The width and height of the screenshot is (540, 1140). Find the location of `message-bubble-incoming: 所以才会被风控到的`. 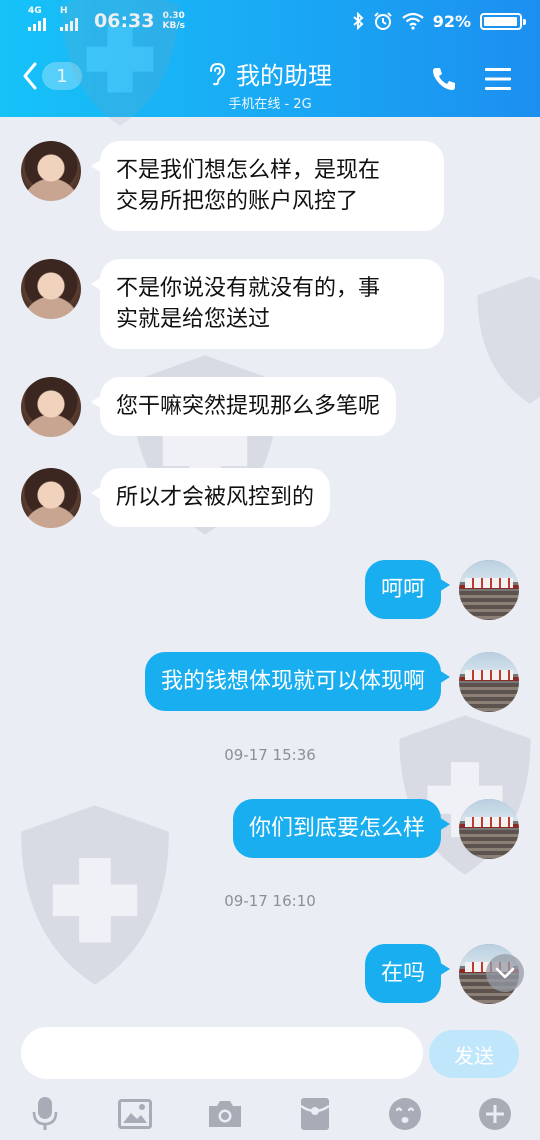

message-bubble-incoming: 所以才会被风控到的 is located at coordinates (210, 497).